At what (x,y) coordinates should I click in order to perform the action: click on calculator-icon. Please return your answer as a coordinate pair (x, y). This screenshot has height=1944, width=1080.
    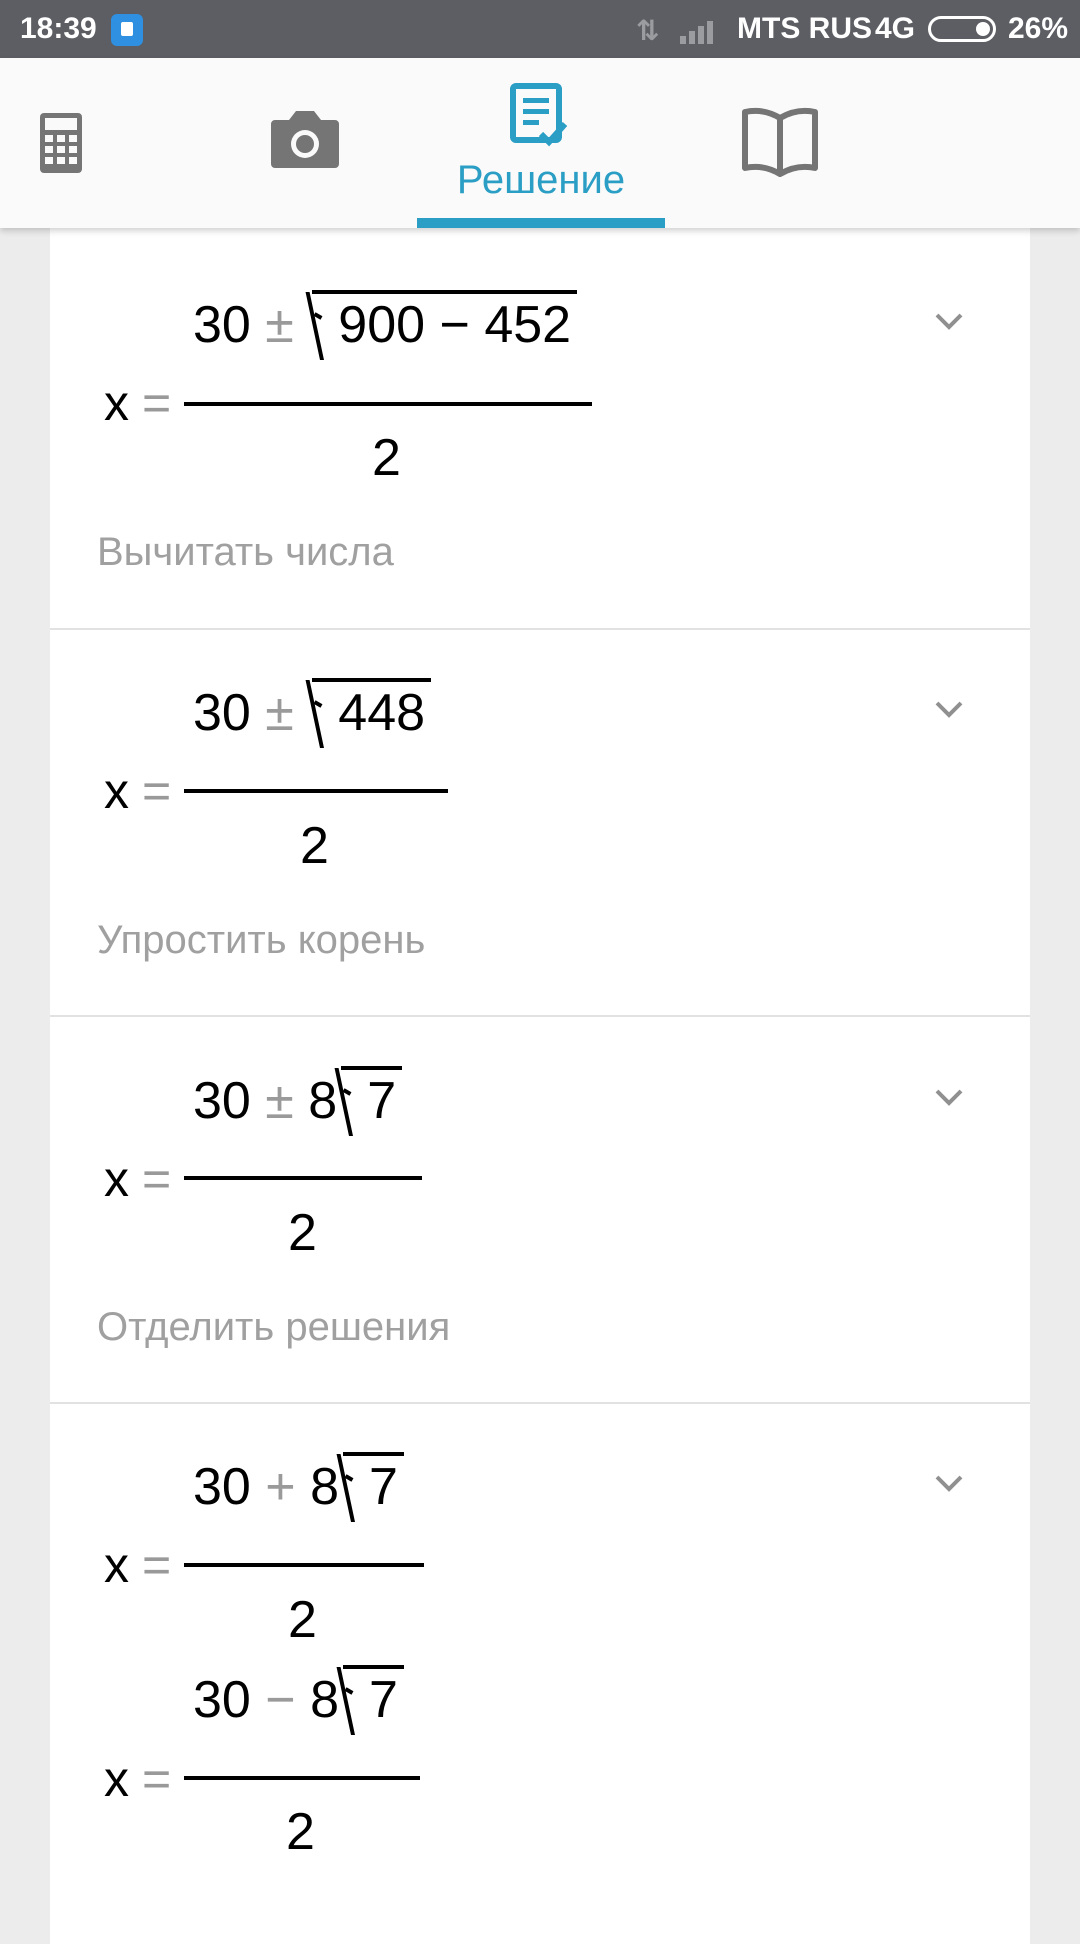
    Looking at the image, I should click on (61, 143).